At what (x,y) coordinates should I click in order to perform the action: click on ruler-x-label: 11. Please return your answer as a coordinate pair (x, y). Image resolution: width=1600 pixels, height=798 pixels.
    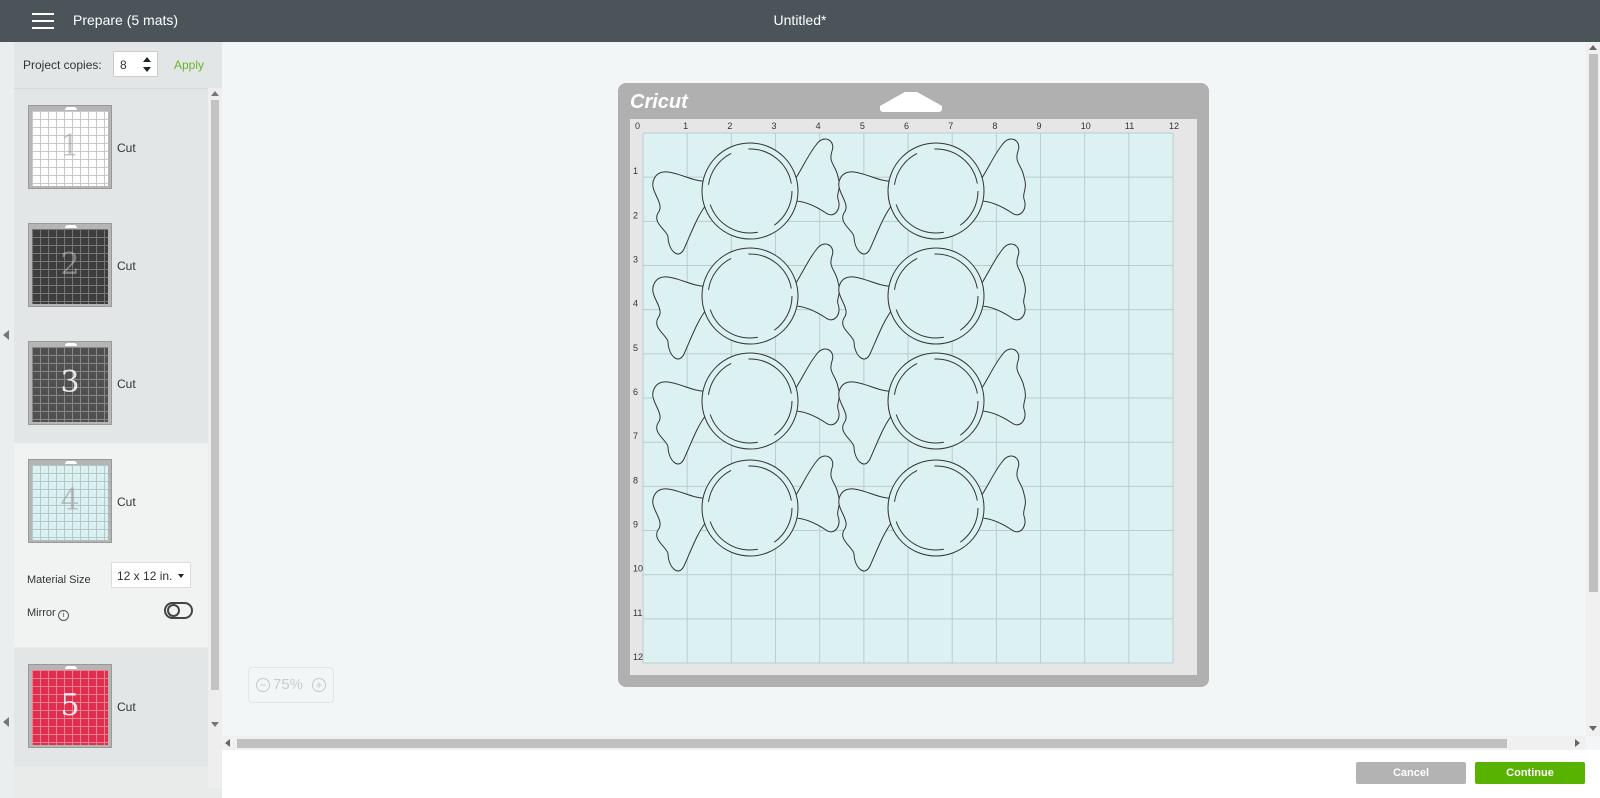
    Looking at the image, I should click on (1129, 126).